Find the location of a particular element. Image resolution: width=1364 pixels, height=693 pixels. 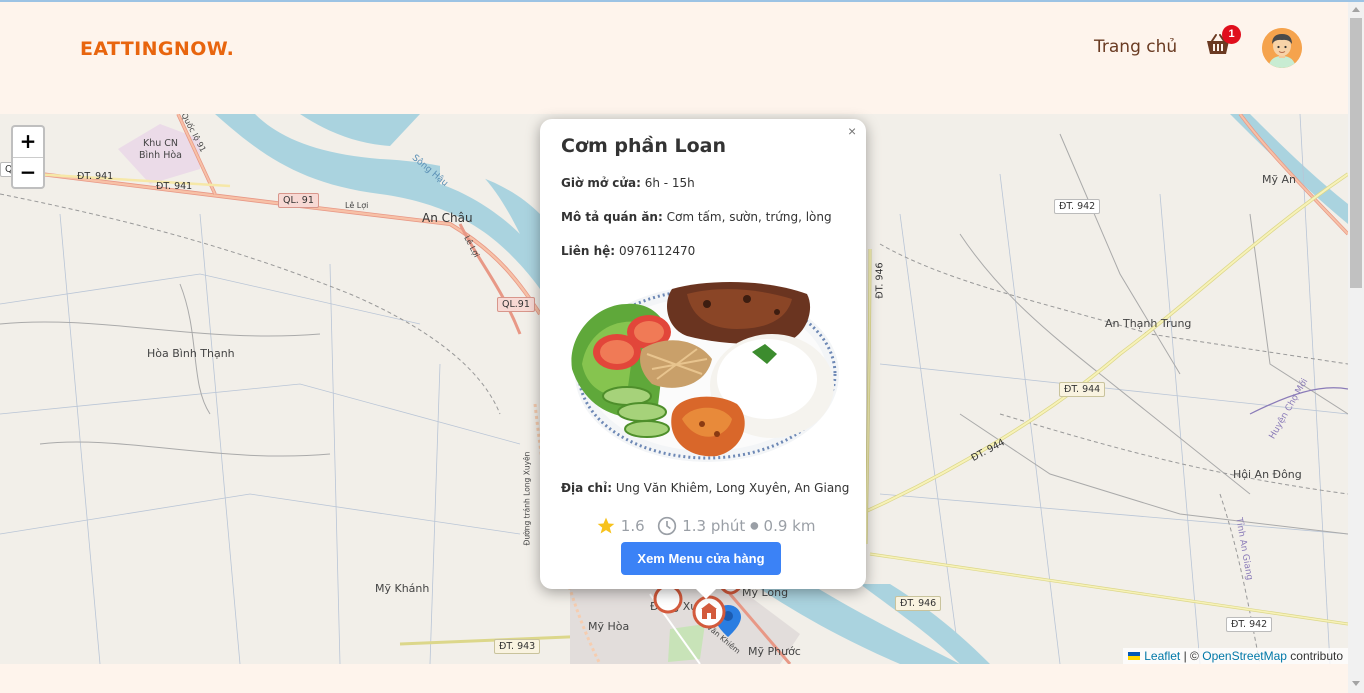

rating-value: 1.6 is located at coordinates (632, 526).